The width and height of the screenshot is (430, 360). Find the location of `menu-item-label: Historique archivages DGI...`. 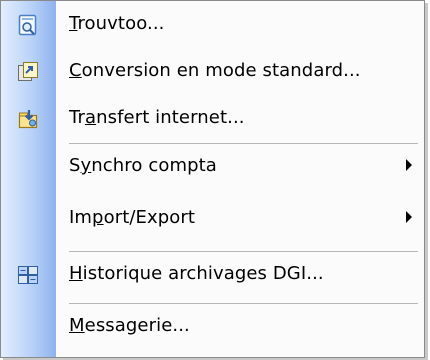

menu-item-label: Historique archivages DGI... is located at coordinates (196, 273).